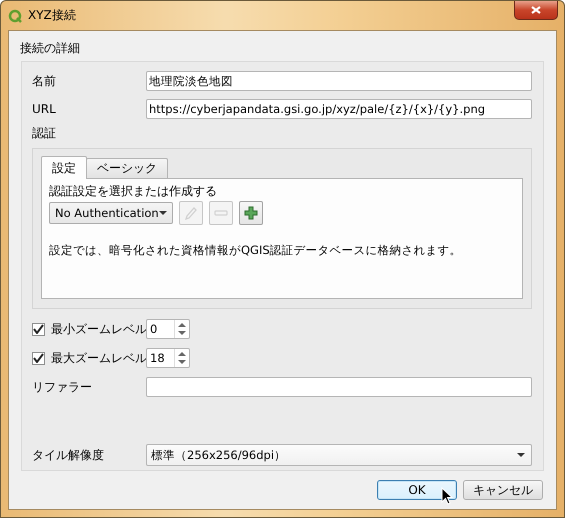 This screenshot has height=518, width=565. I want to click on referer-field, so click(339, 387).